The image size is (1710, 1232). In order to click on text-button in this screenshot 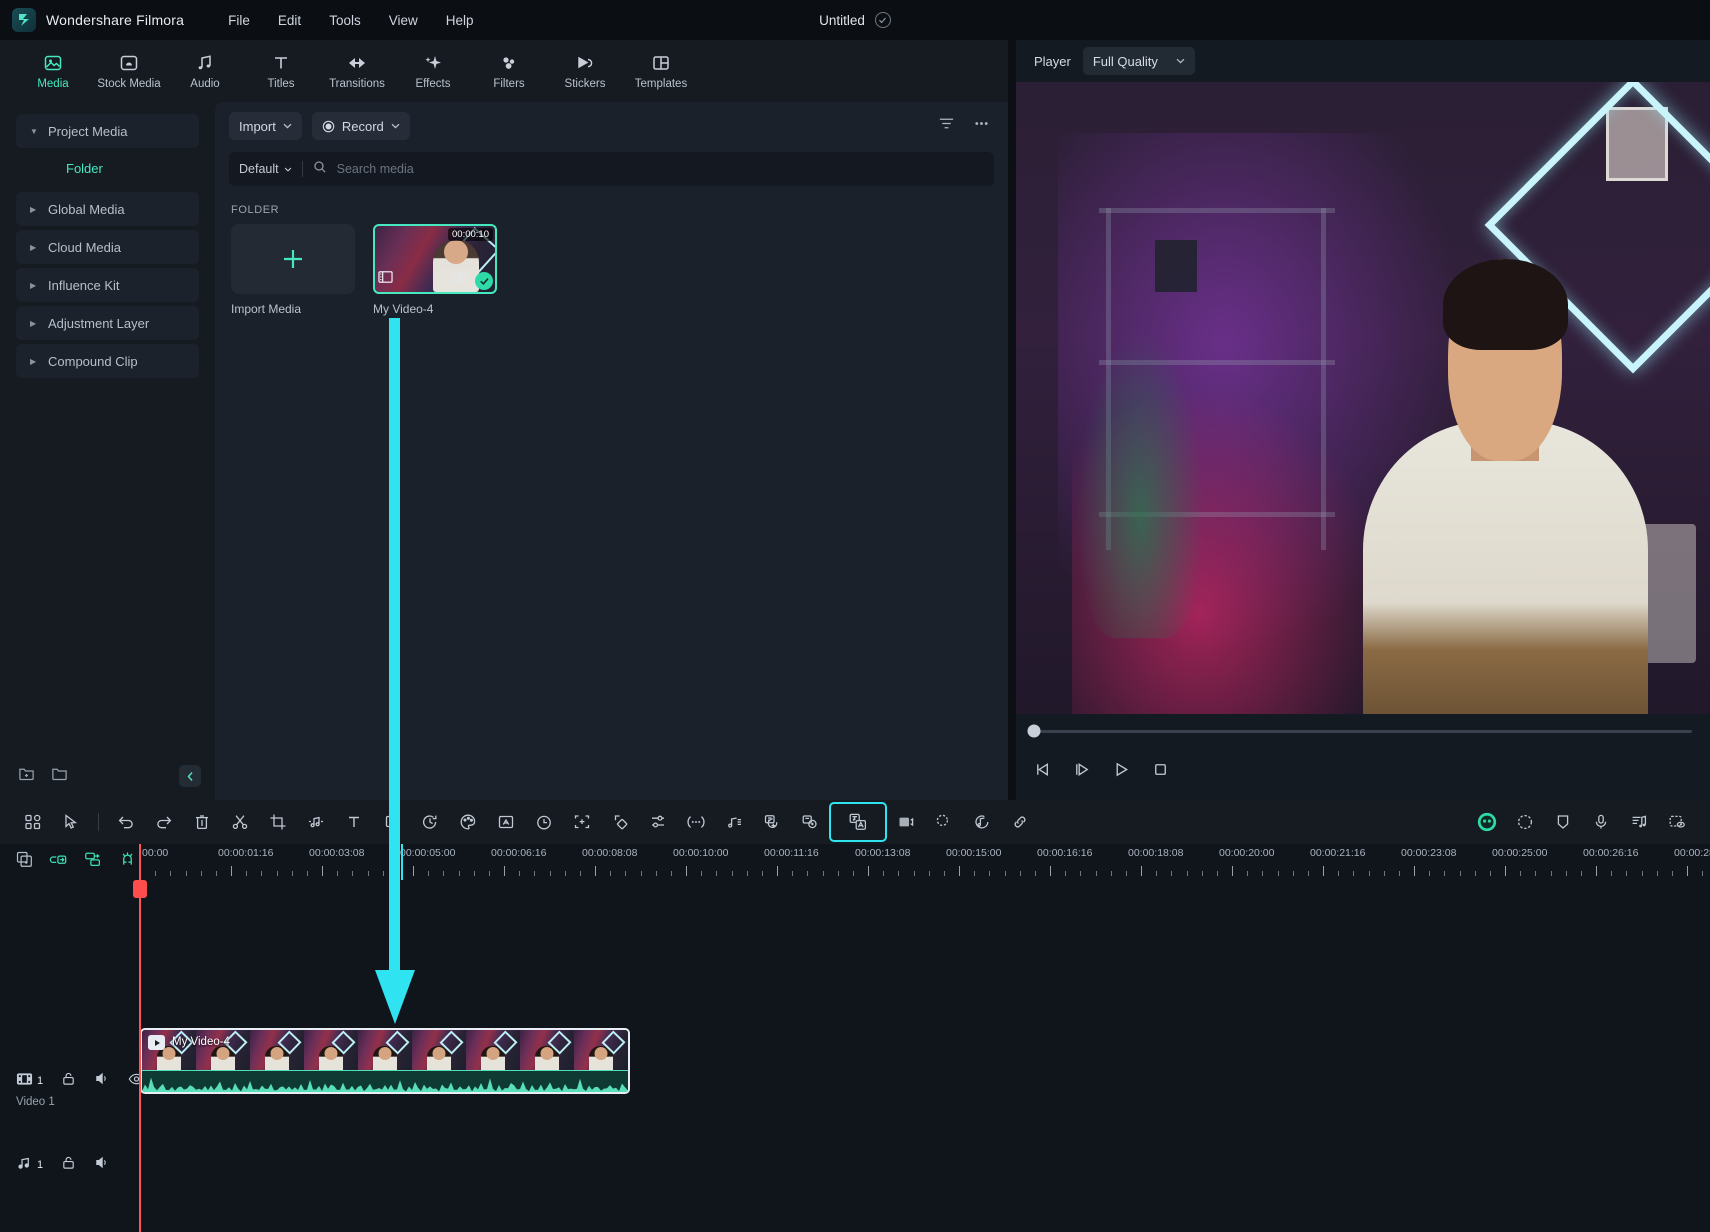, I will do `click(354, 822)`.